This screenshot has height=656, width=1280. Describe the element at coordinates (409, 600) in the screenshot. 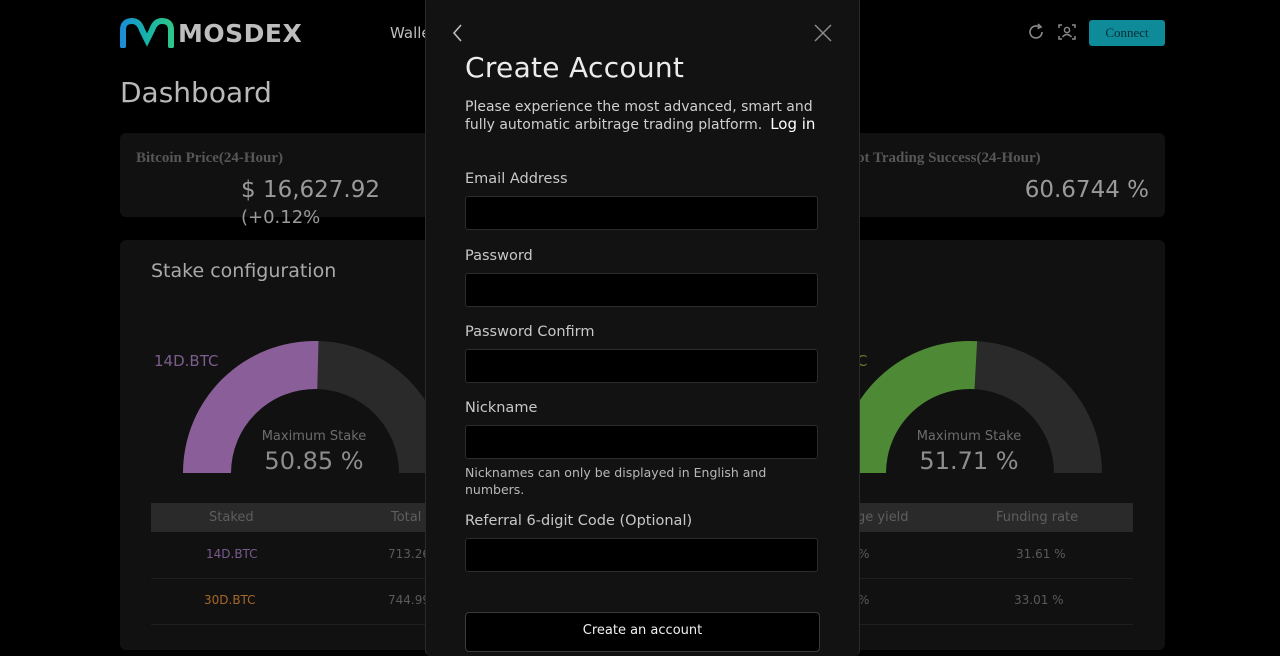

I see `row2-total: 744.99` at that location.